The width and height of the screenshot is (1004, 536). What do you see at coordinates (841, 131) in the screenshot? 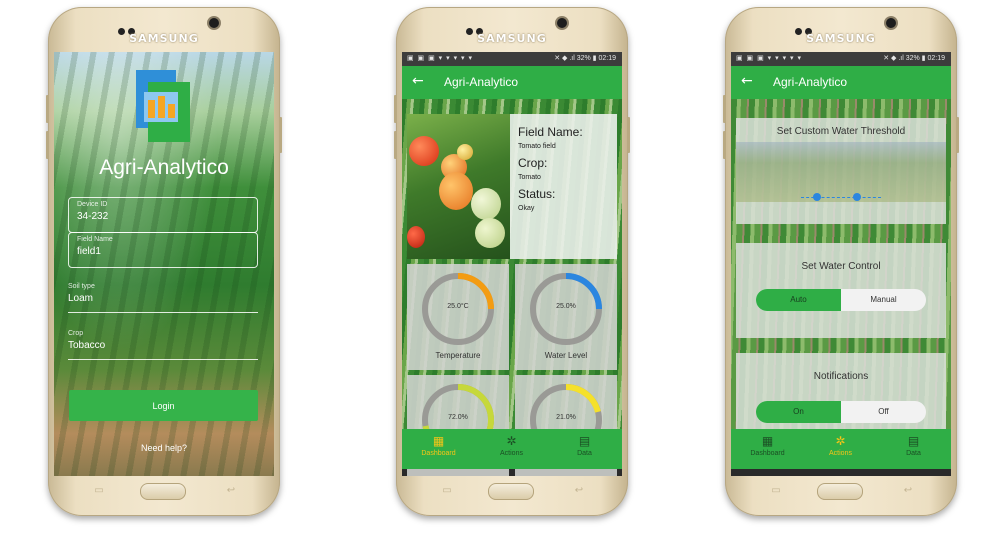
I see `water-threshold-title: Set Custom Water Threshold` at bounding box center [841, 131].